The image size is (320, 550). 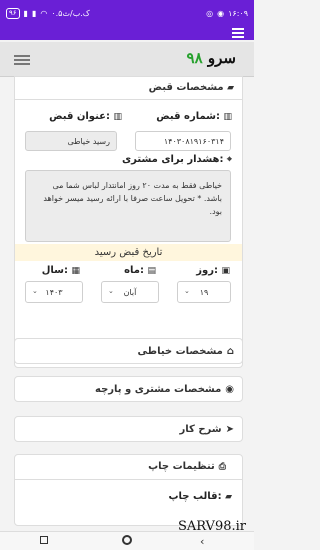 I want to click on barcode-icon: ▥, so click(x=227, y=116).